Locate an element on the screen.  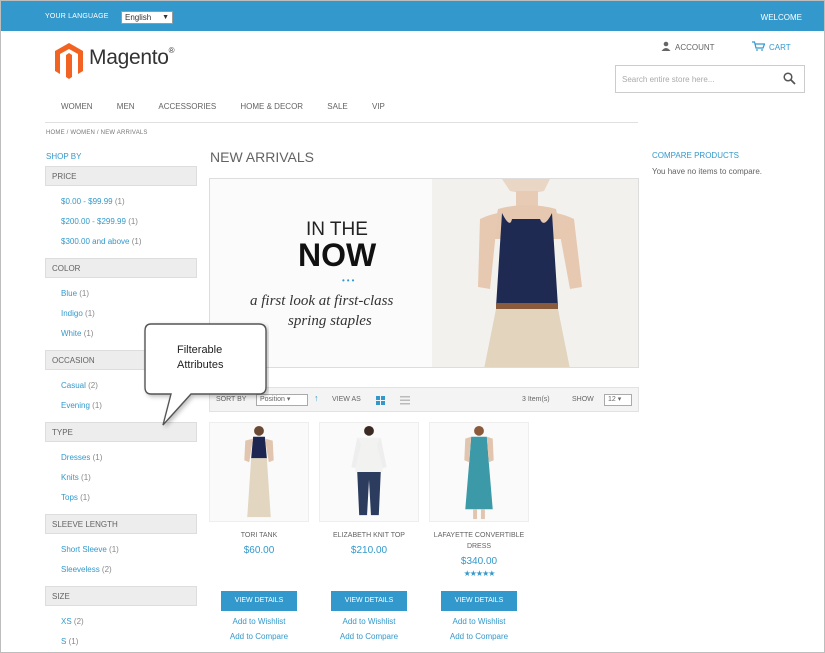
banner-line2: NOW is located at coordinates (337, 255).